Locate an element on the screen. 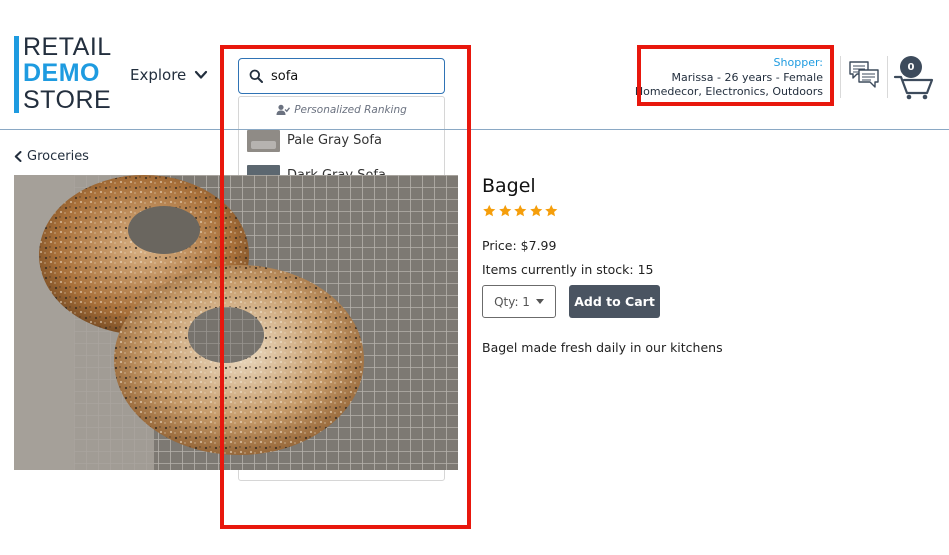 The image size is (949, 555). breadcrumb: Groceries is located at coordinates (51, 156).